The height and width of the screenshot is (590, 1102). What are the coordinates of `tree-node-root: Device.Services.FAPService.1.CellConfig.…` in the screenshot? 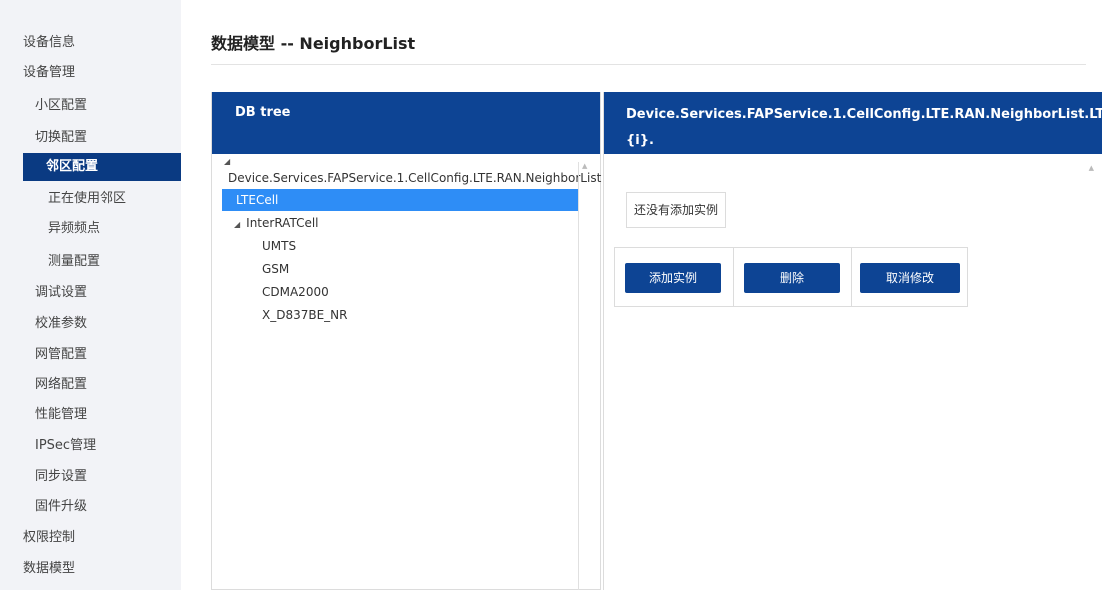 It's located at (414, 178).